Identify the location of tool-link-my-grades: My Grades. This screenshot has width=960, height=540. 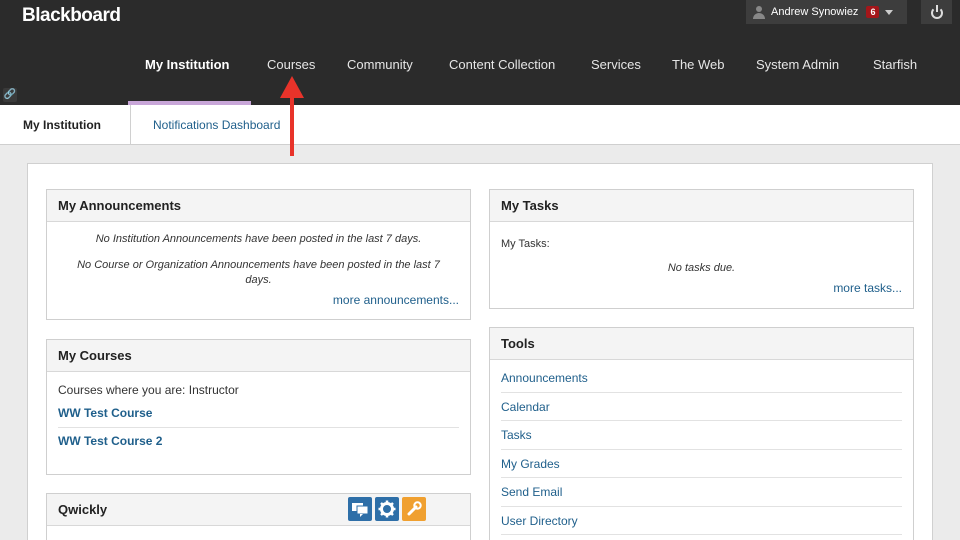
(701, 464).